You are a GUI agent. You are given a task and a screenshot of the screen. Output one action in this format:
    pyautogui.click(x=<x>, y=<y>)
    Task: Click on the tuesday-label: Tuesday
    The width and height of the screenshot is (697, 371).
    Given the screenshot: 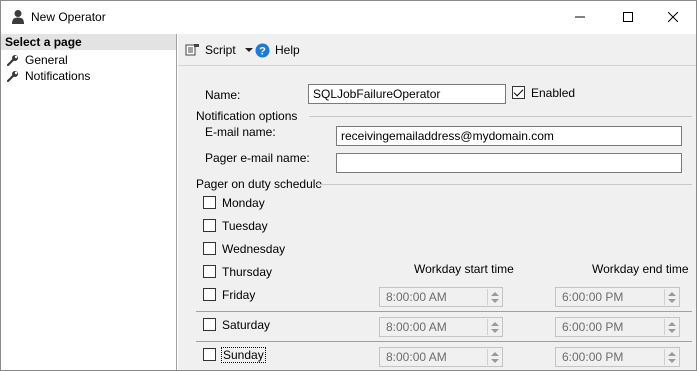 What is the action you would take?
    pyautogui.click(x=245, y=226)
    